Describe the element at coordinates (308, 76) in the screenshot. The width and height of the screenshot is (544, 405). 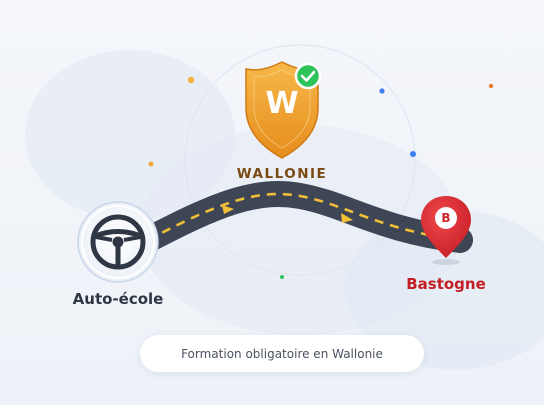
I see `check-badge-icon` at that location.